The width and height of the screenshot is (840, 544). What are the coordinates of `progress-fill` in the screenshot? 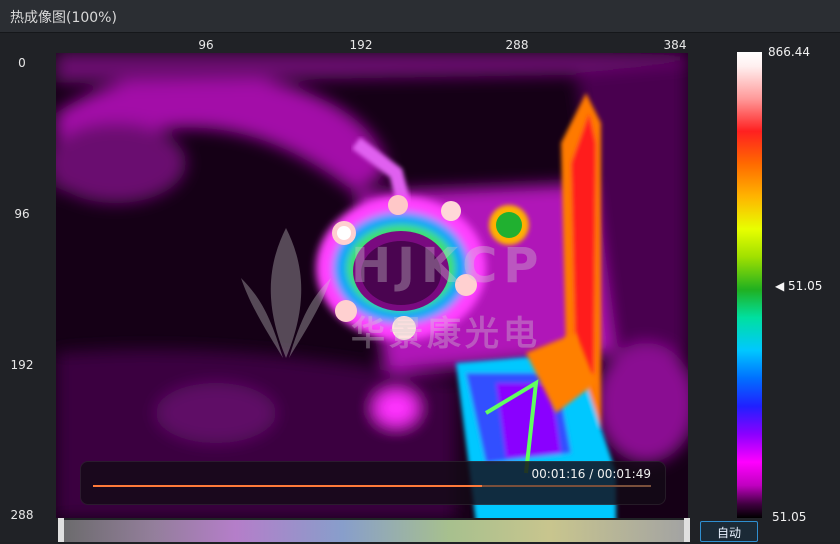 It's located at (287, 486).